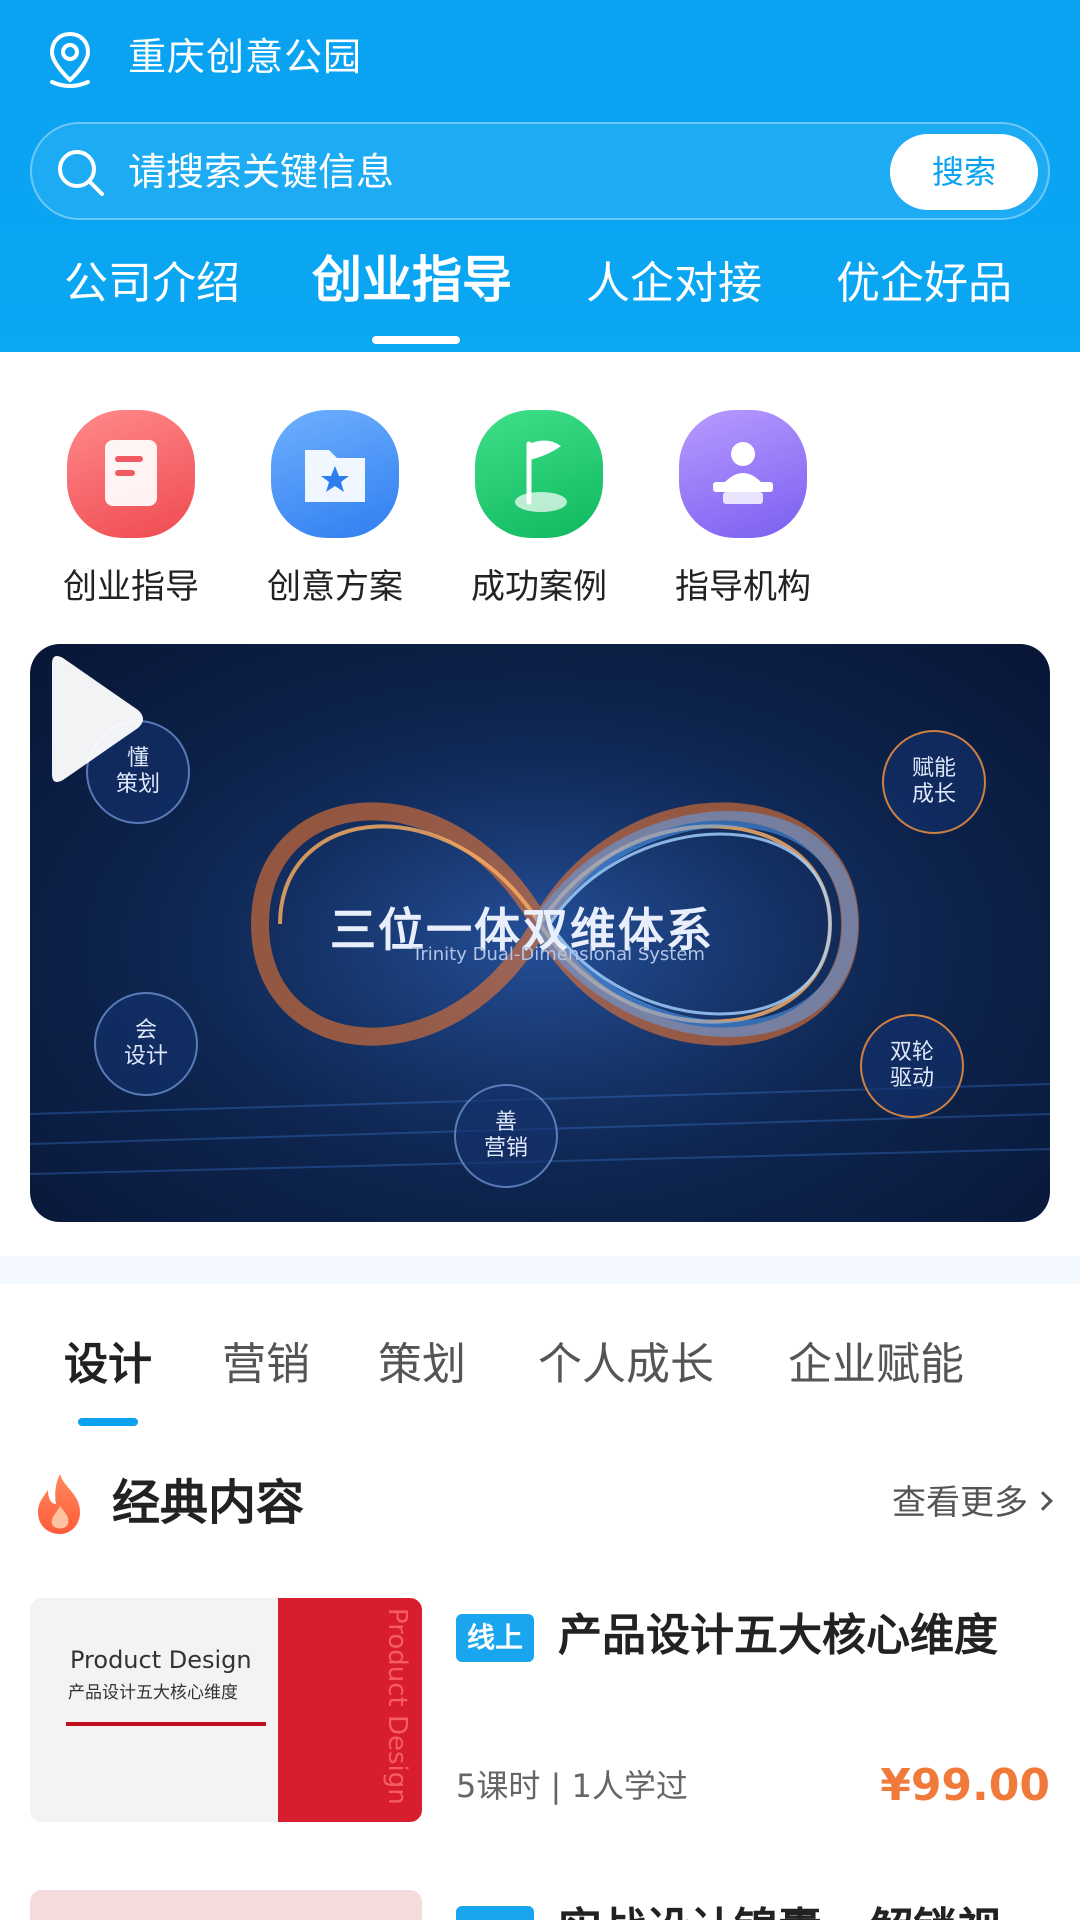 The height and width of the screenshot is (1920, 1080). Describe the element at coordinates (964, 172) in the screenshot. I see `search-button: 搜索` at that location.